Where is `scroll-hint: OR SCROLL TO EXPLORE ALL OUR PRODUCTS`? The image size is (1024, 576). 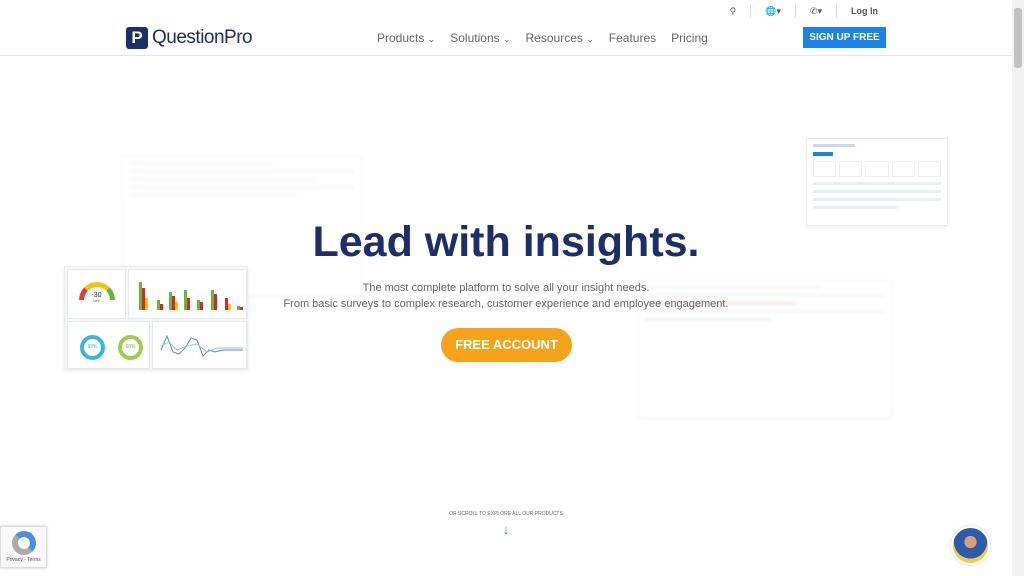
scroll-hint: OR SCROLL TO EXPLORE ALL OUR PRODUCTS is located at coordinates (506, 514).